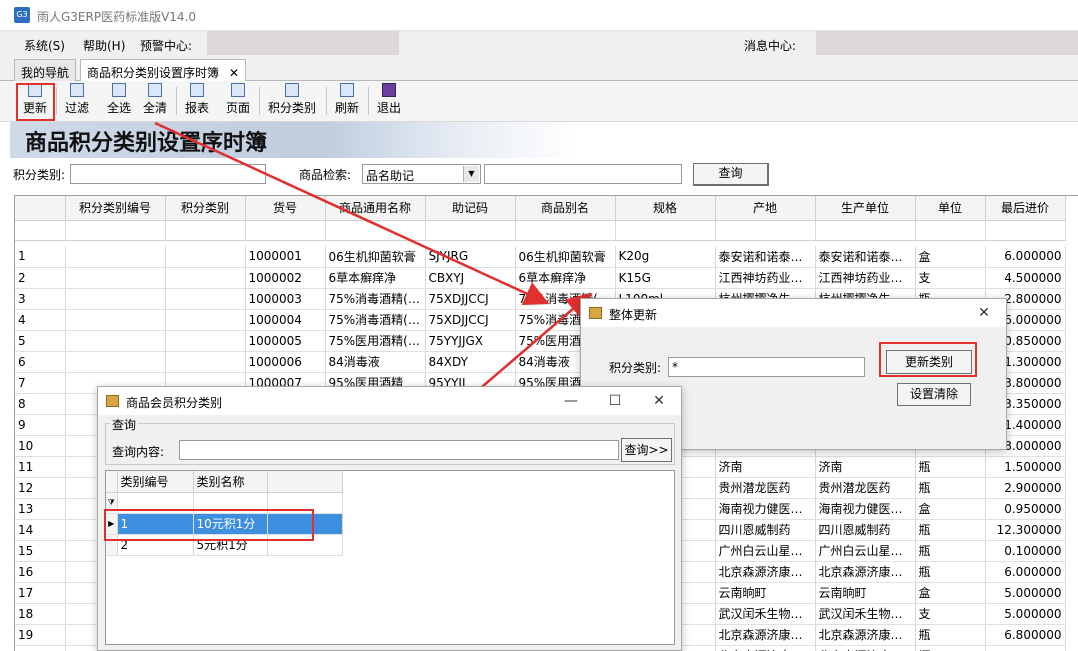 This screenshot has width=1078, height=651. I want to click on grid-cell: 20, so click(40, 648).